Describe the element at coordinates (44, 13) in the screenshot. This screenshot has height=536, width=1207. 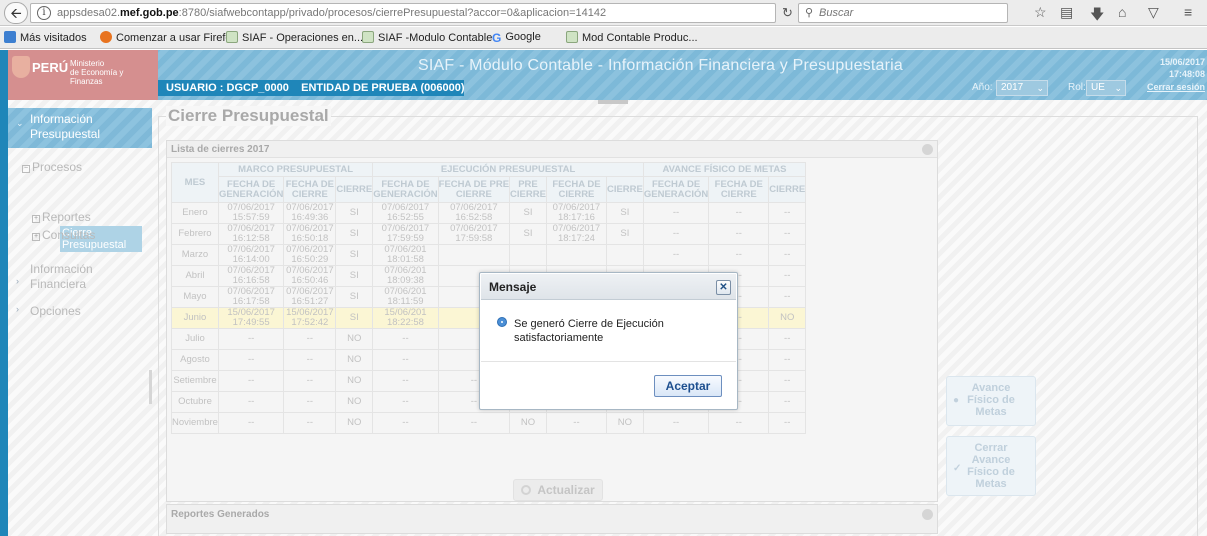
I see `info-icon: i` at that location.